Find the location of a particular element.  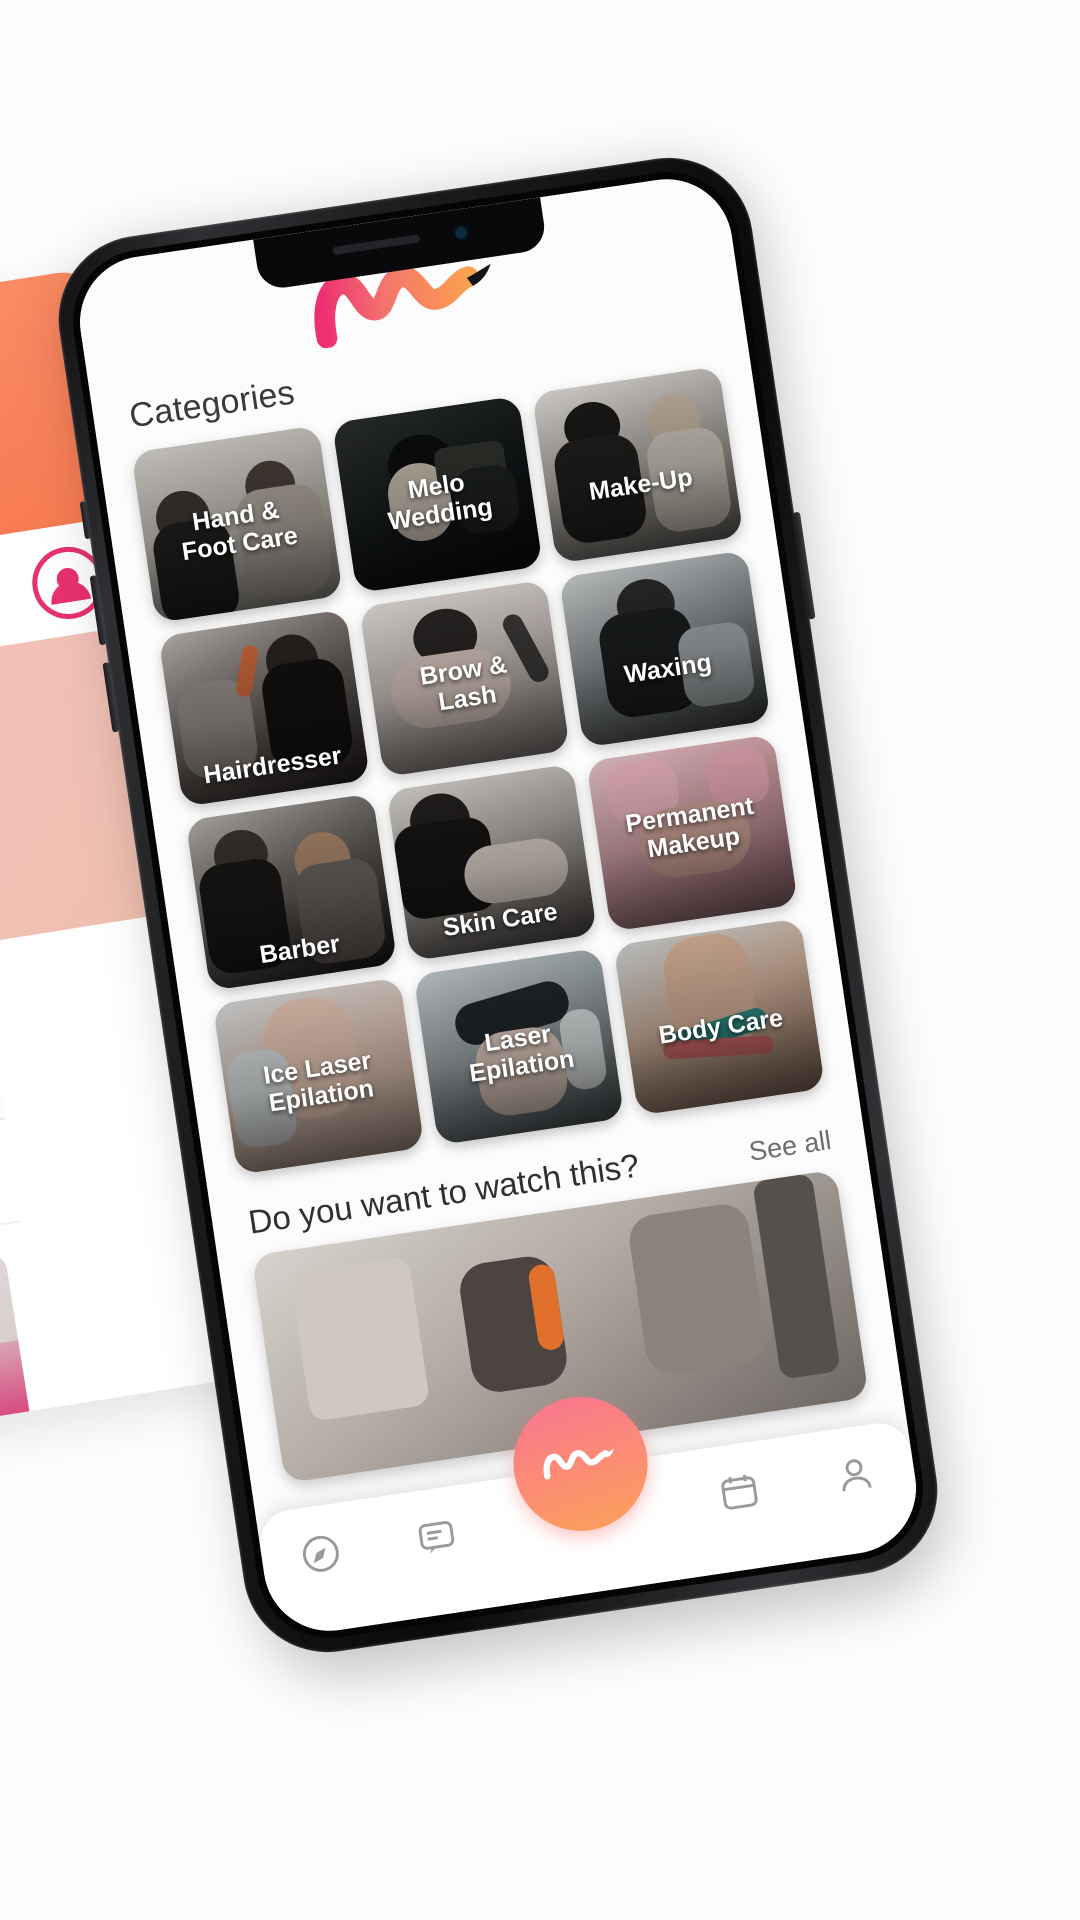

tab-calendar is located at coordinates (739, 1495).